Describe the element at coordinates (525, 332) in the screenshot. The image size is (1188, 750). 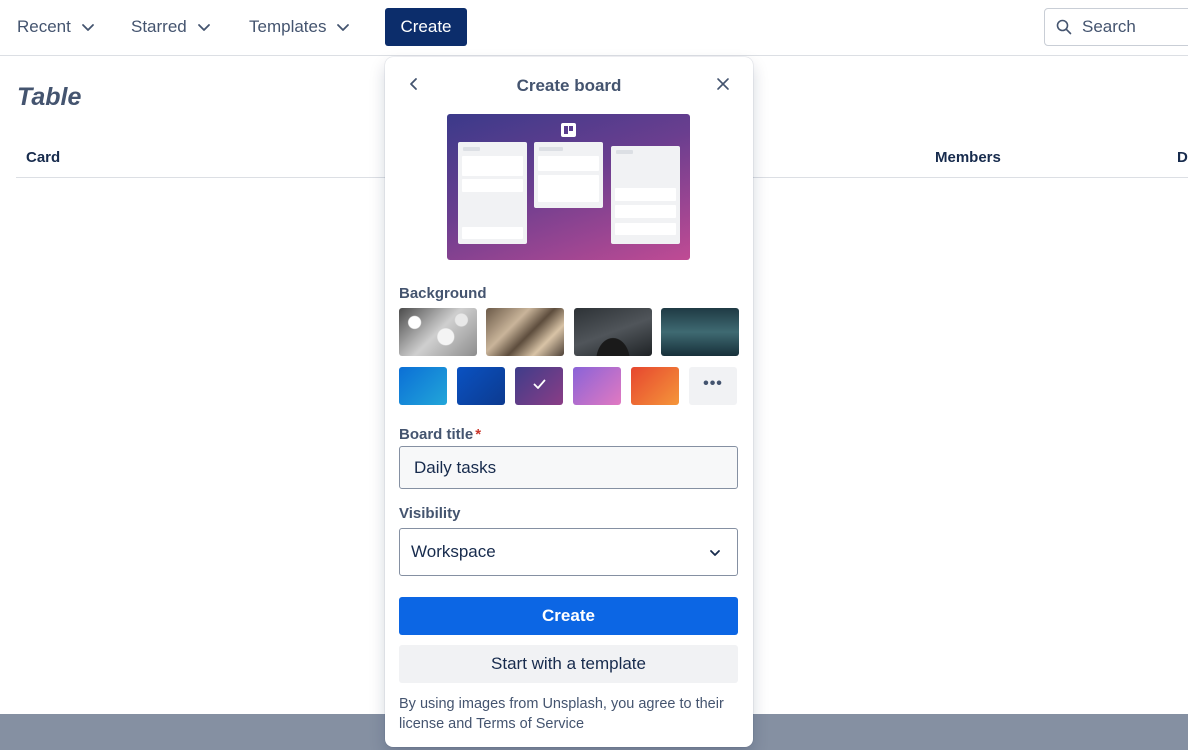
I see `background-photo-leaves` at that location.